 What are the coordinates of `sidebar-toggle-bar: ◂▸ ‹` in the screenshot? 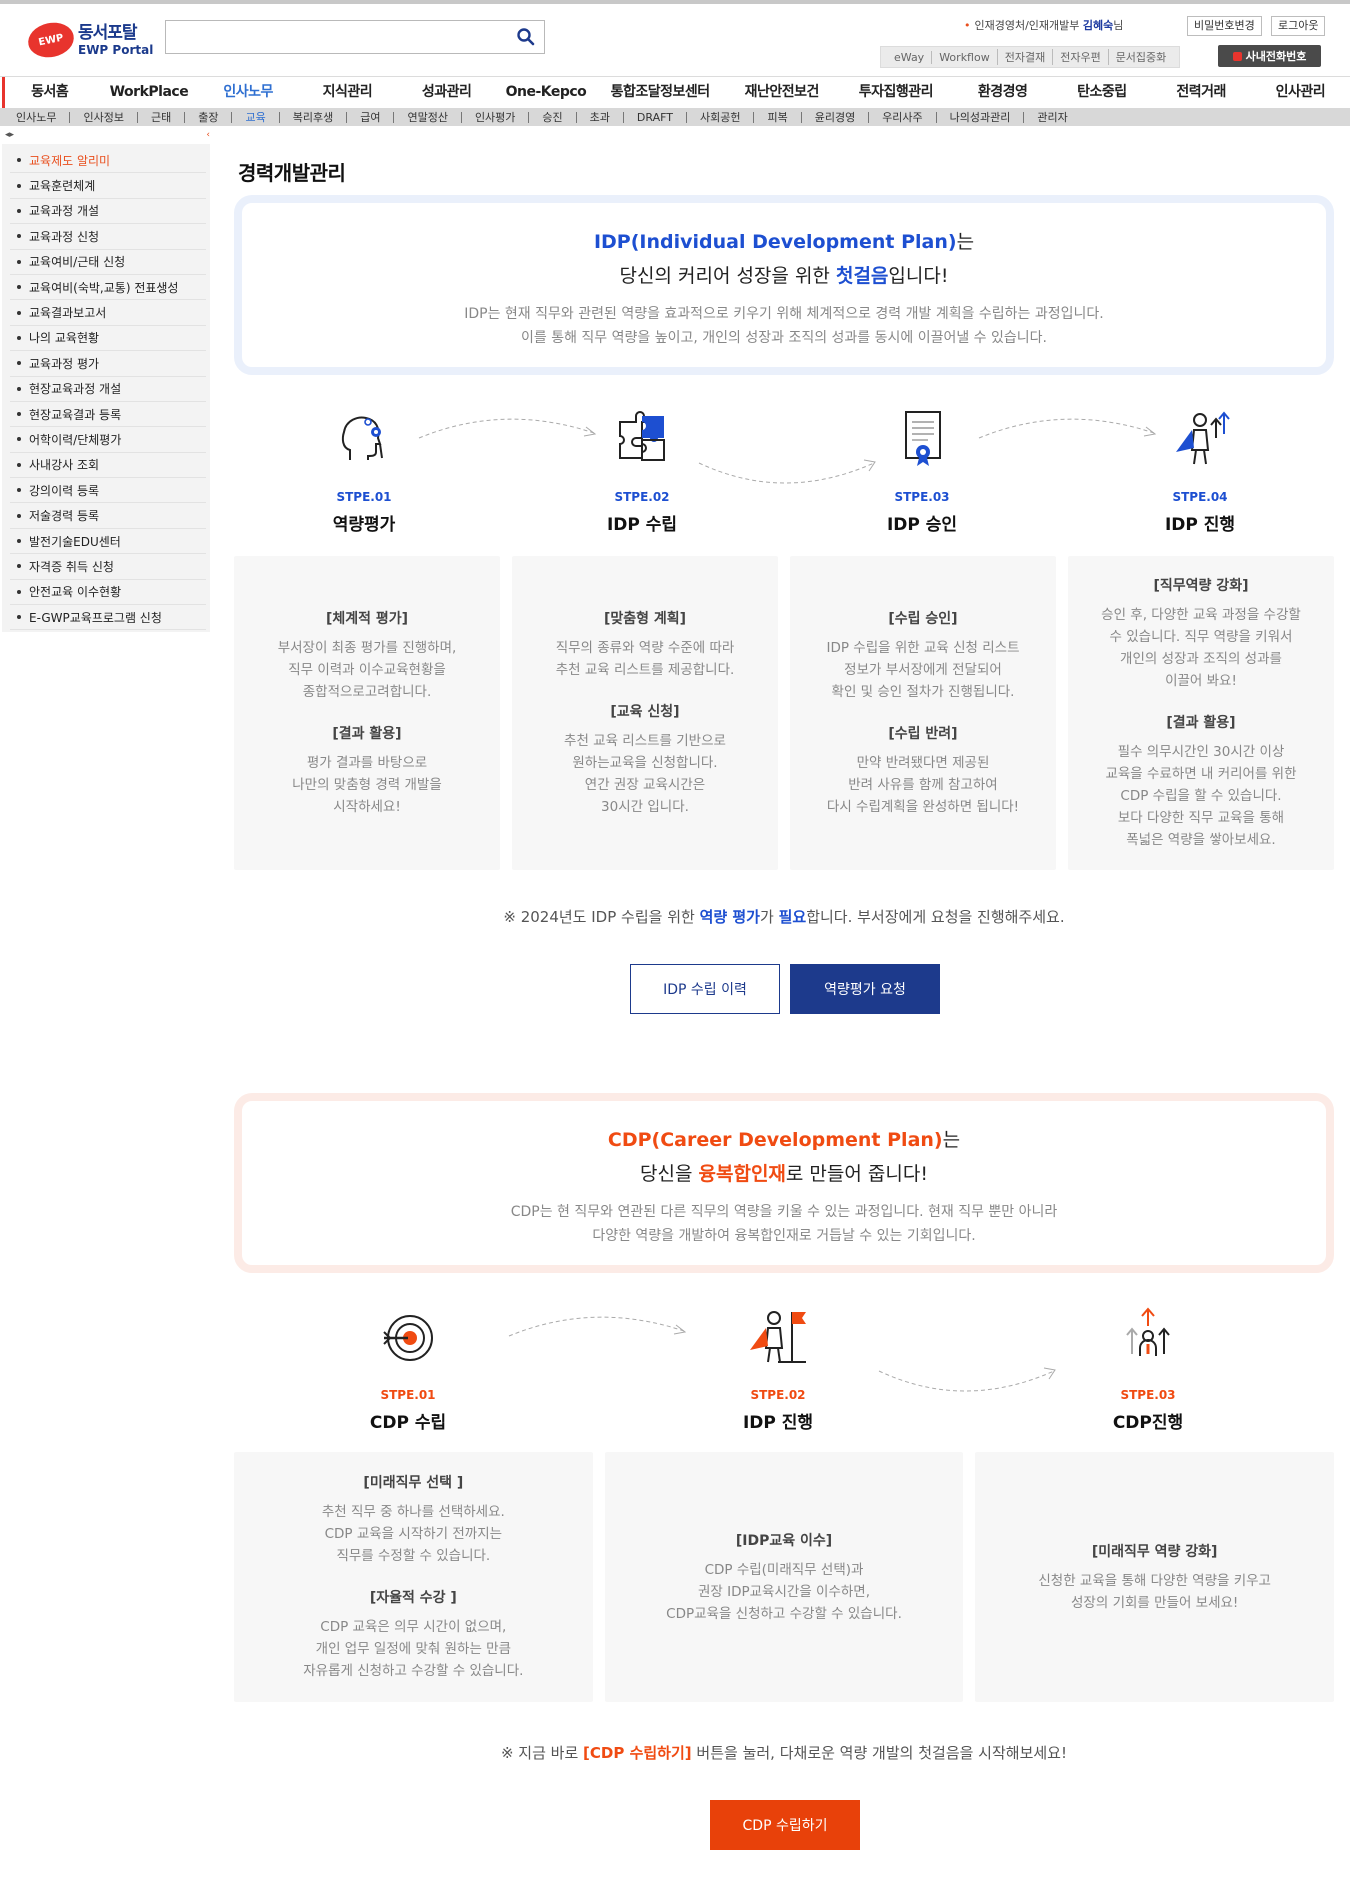 It's located at (107, 137).